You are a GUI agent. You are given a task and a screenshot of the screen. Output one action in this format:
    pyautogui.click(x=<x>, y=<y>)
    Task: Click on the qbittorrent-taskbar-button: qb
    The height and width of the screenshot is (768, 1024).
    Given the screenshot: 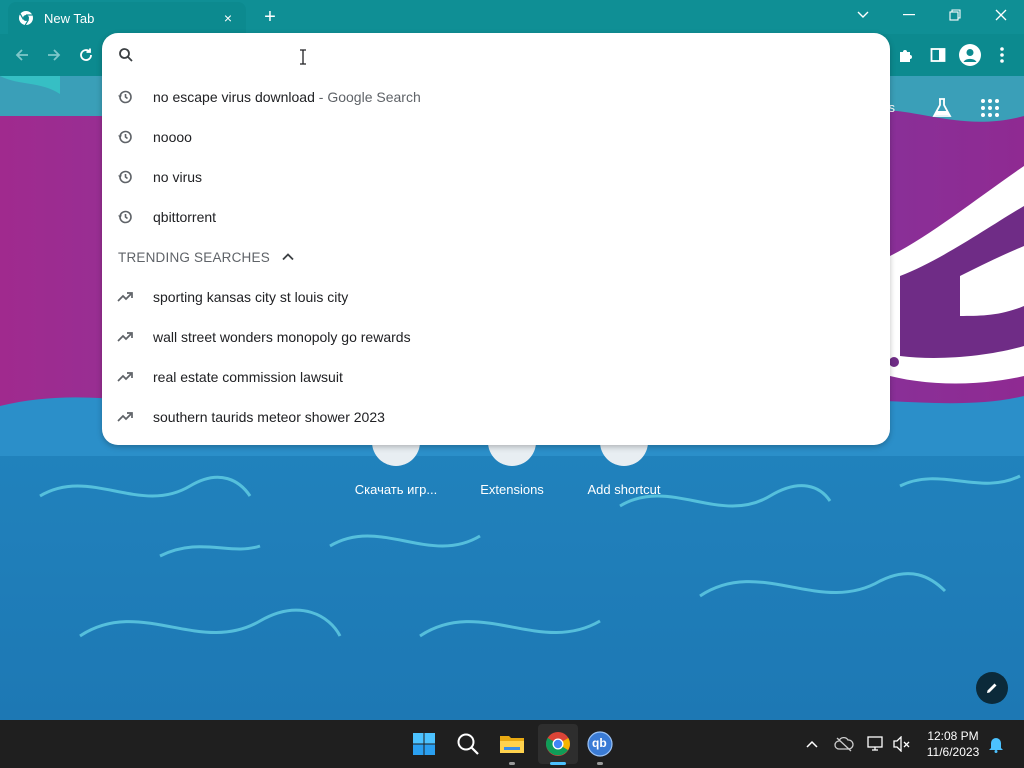 What is the action you would take?
    pyautogui.click(x=600, y=744)
    